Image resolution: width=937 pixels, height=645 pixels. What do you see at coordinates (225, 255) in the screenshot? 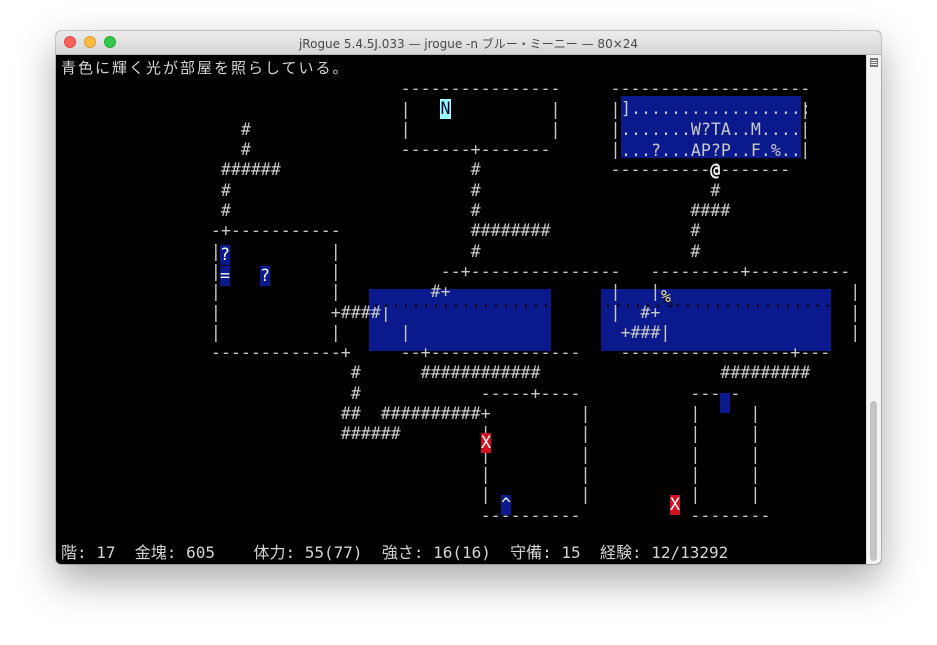
I see `scroll-item-1: ?` at bounding box center [225, 255].